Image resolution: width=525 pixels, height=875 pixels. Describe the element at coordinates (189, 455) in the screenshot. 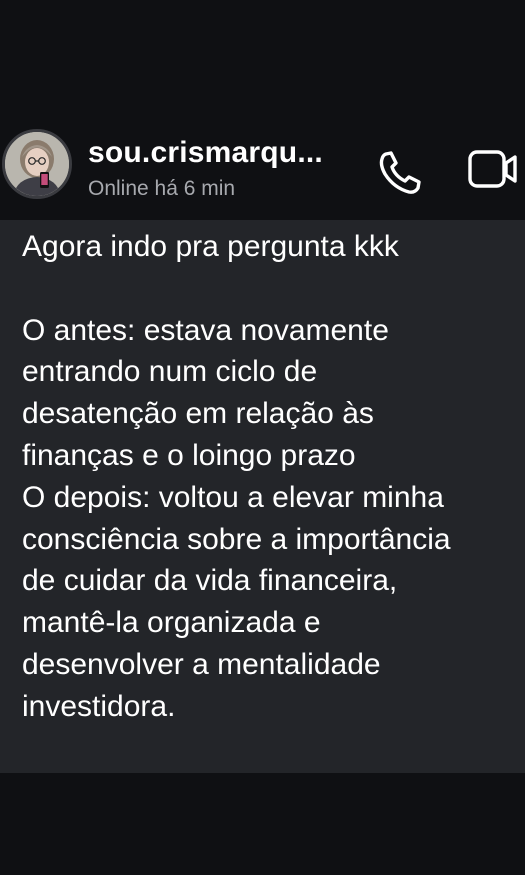

I see `message-line: finanças e o loingo prazo` at that location.